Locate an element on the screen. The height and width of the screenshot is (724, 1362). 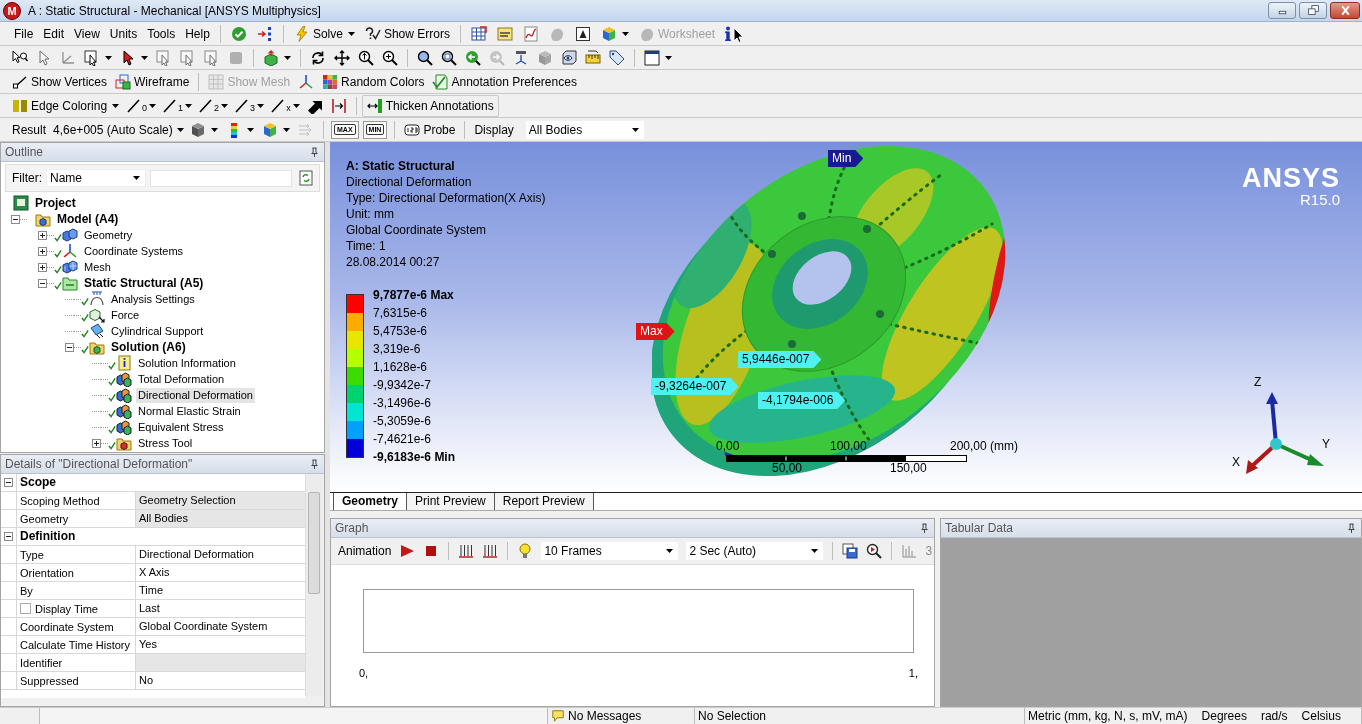
view-tab: Print Preview is located at coordinates (450, 501).